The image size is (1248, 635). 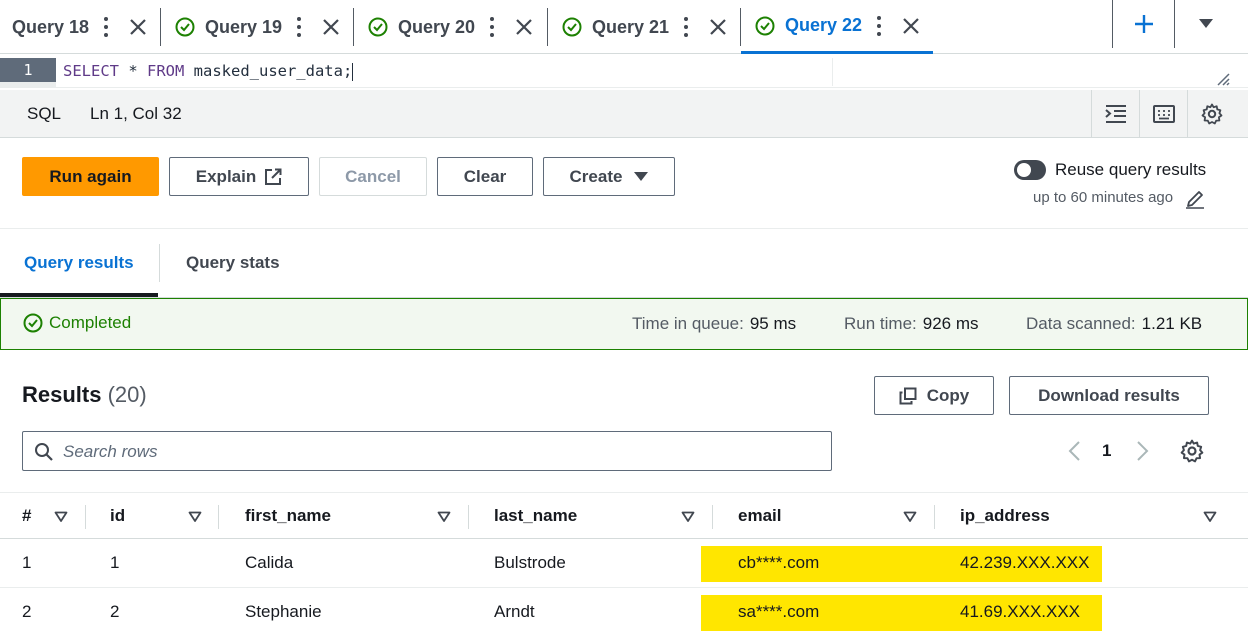 I want to click on column-header-first-name: first_name, so click(x=288, y=516).